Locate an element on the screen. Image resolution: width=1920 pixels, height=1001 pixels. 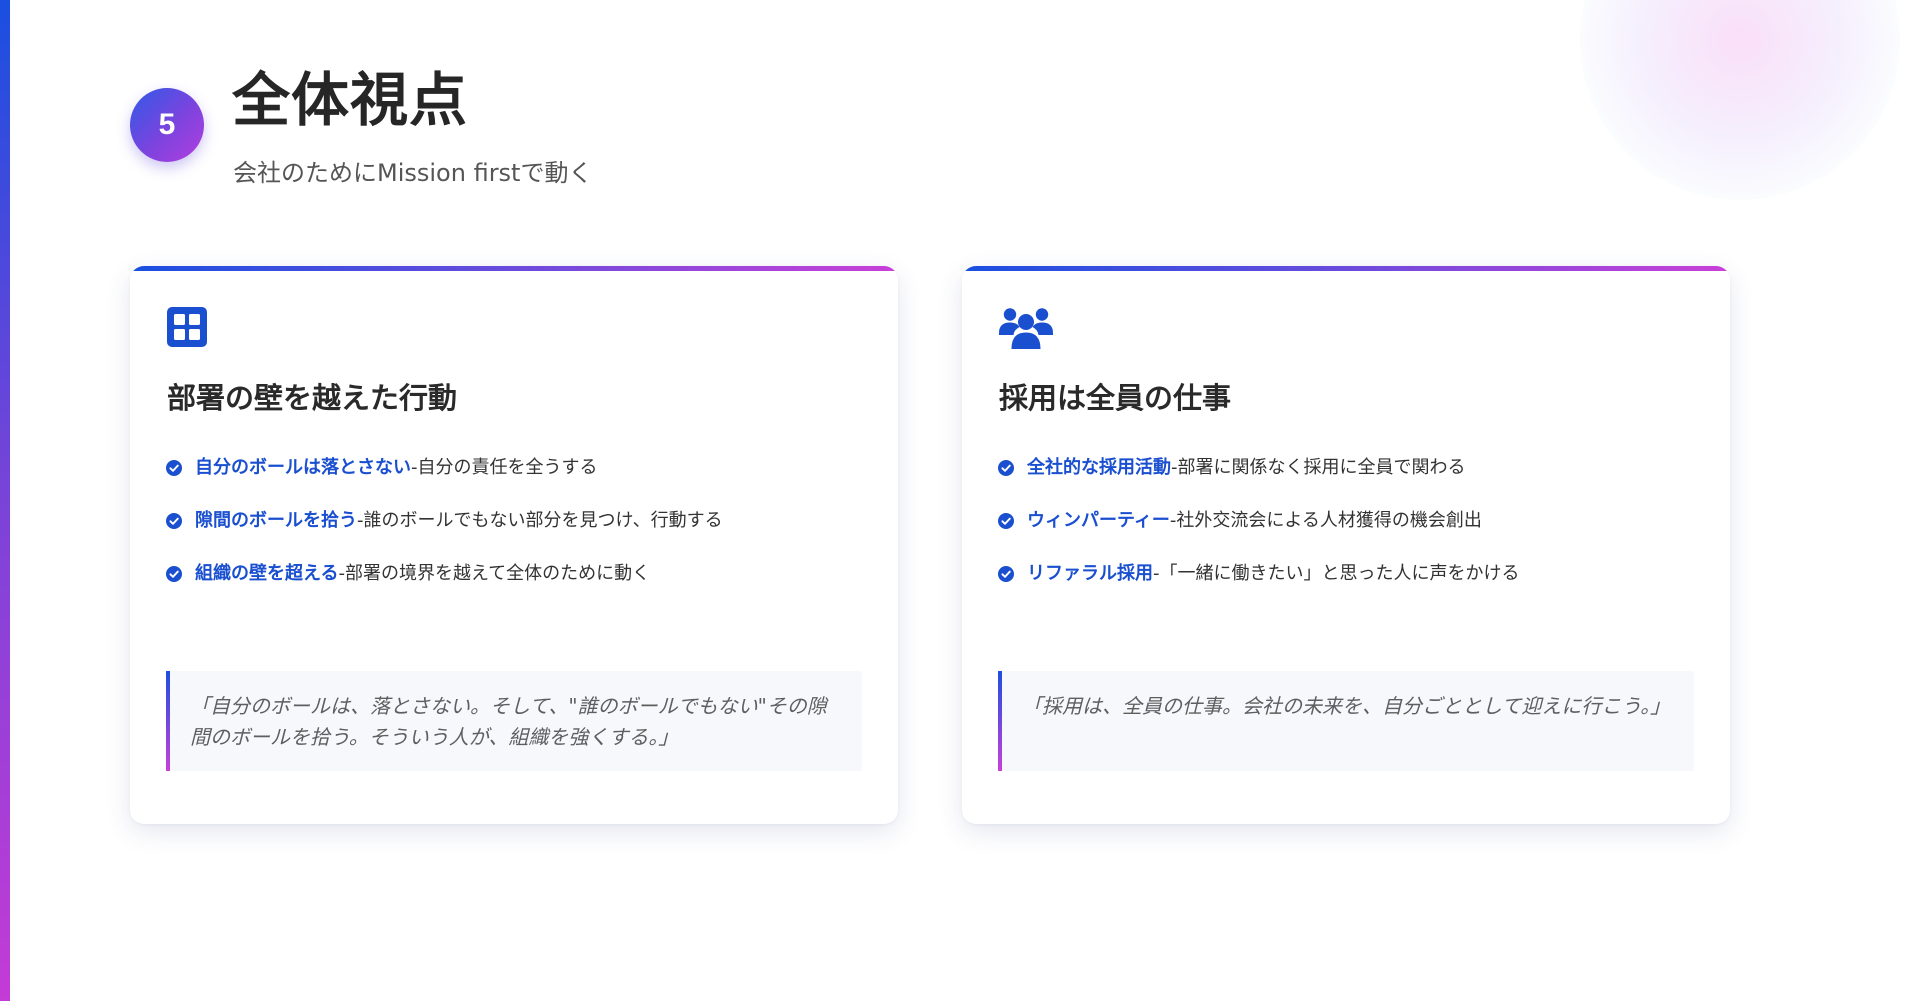
list-item: ウィンパーティー - 社外交流会による人材獲得の機会創出 is located at coordinates (1348, 523).